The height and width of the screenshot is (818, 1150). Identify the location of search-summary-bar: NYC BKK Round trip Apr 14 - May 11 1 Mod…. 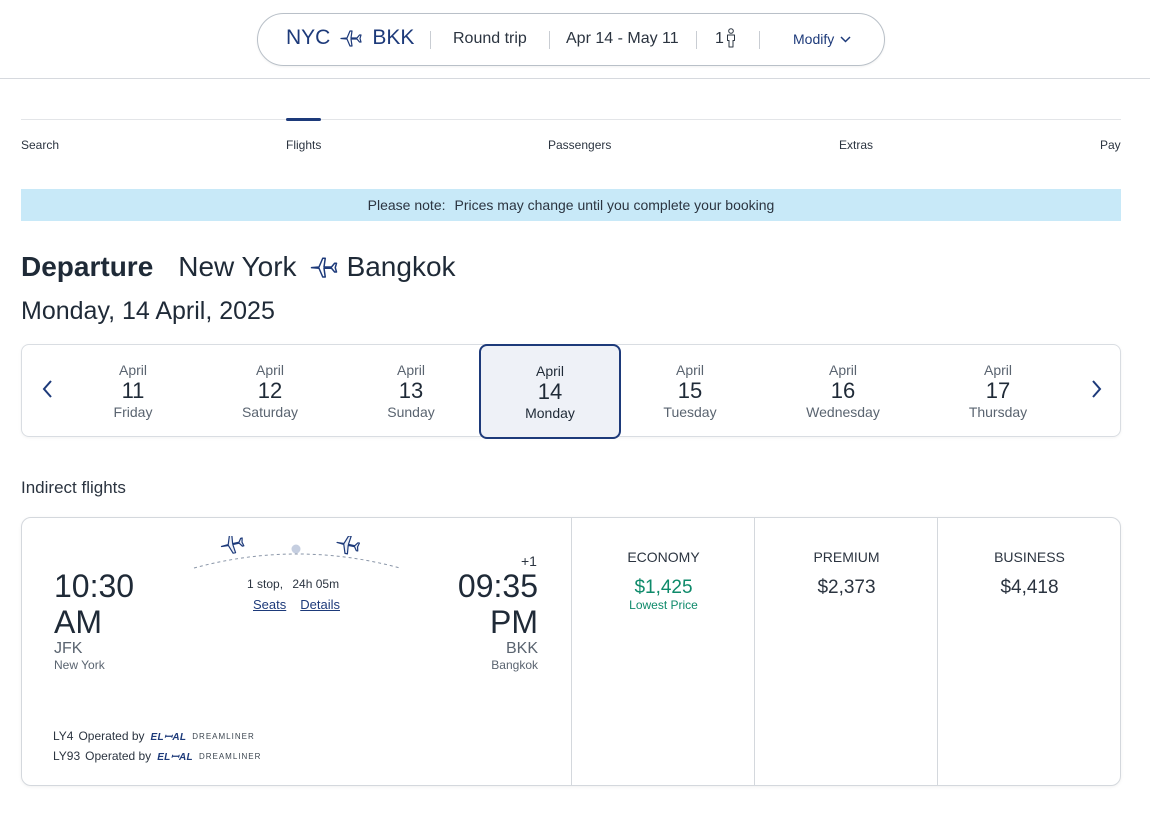
(575, 39).